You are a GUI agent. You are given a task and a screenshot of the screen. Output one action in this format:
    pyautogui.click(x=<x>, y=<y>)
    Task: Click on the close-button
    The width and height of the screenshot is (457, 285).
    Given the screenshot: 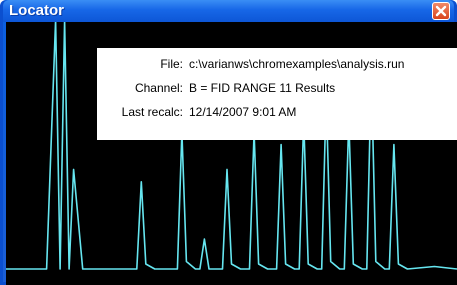 What is the action you would take?
    pyautogui.click(x=441, y=11)
    